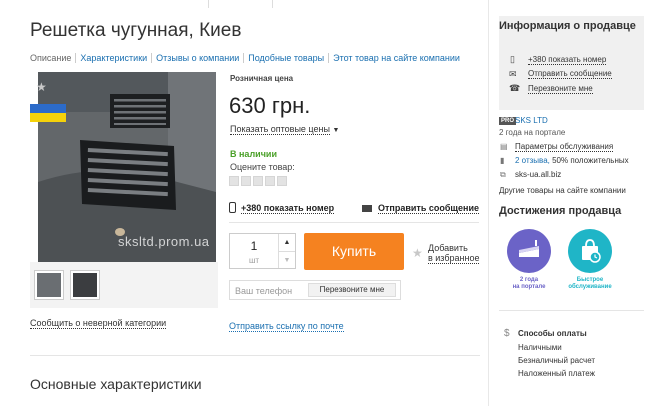 Image resolution: width=650 pixels, height=406 pixels. I want to click on column-divider, so click(488, 203).